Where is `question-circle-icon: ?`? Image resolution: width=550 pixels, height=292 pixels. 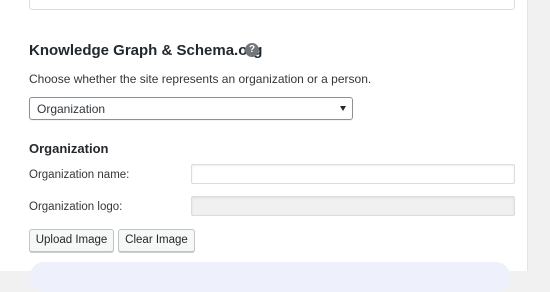
question-circle-icon: ? is located at coordinates (252, 50).